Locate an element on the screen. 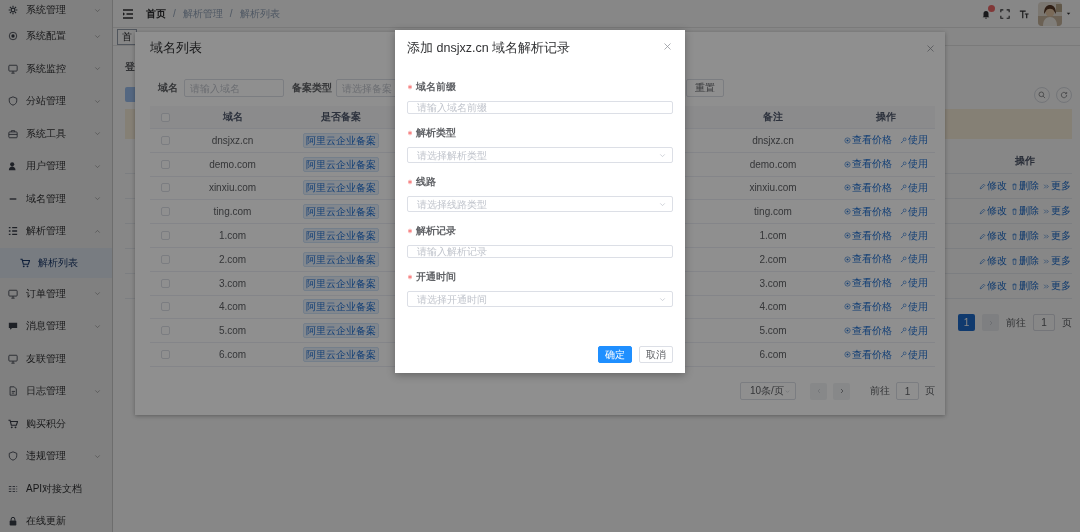 The image size is (1080, 532). column-header: 操作 is located at coordinates (885, 117).